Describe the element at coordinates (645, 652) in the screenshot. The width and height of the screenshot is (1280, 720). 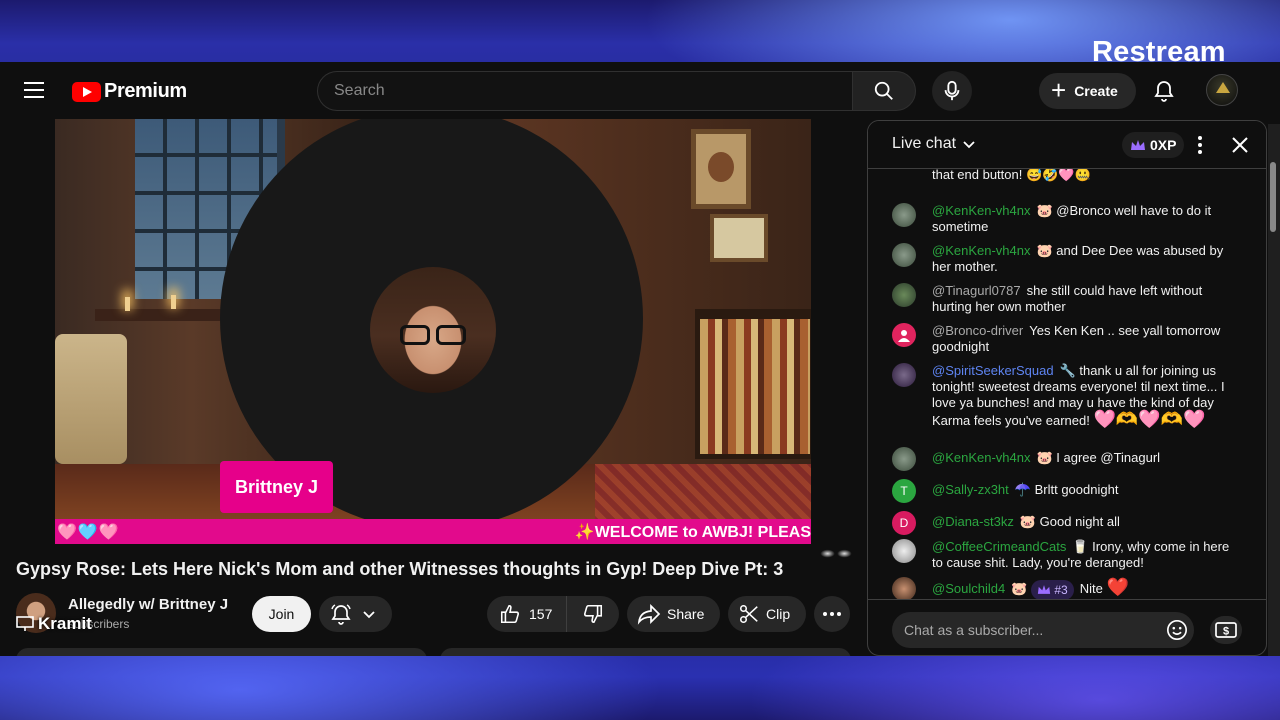
I see `related-card` at that location.